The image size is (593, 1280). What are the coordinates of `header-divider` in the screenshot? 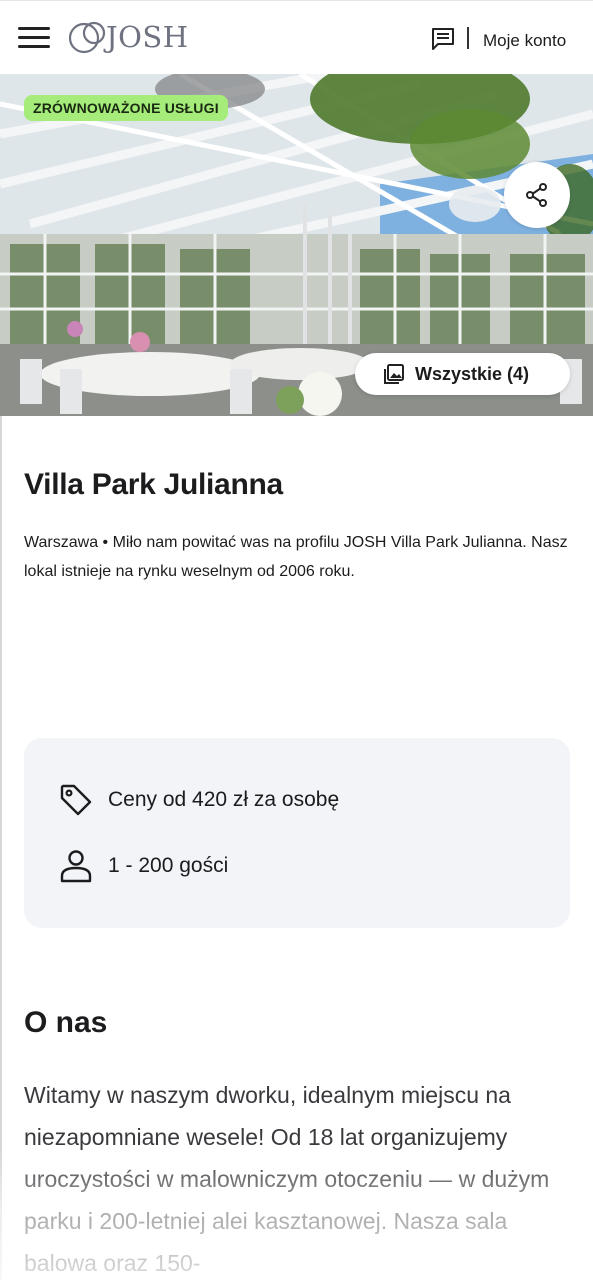 It's located at (468, 38).